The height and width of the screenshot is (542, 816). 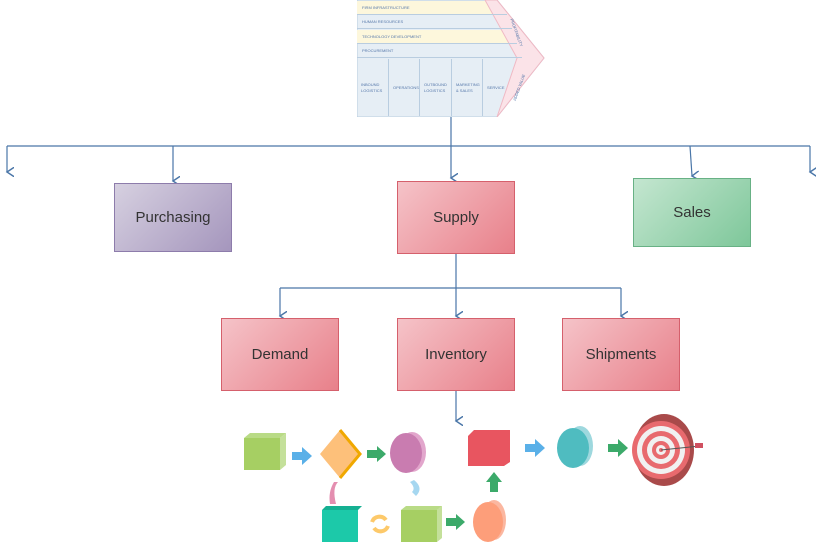 I want to click on salmon-disc-icon, so click(x=489, y=521).